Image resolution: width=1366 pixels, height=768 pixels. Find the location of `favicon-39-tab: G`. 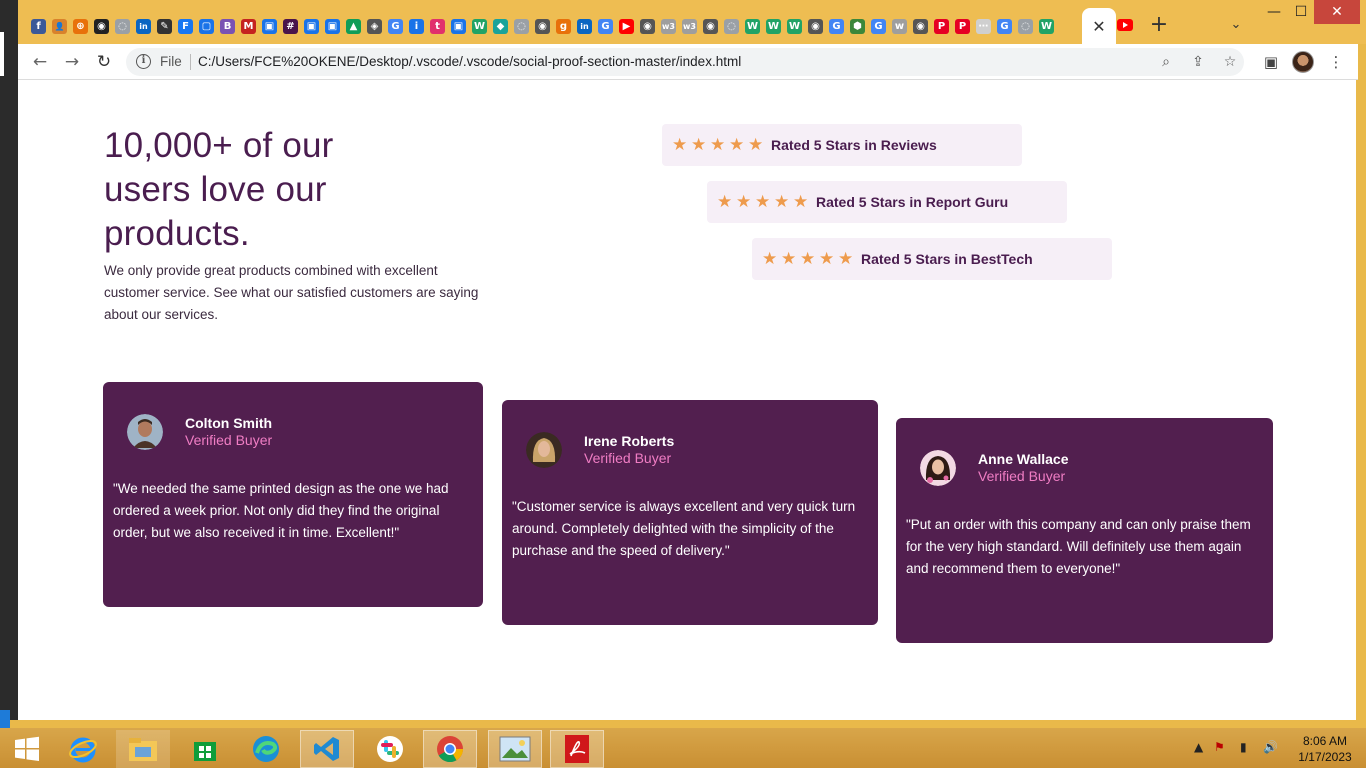

favicon-39-tab: G is located at coordinates (836, 26).